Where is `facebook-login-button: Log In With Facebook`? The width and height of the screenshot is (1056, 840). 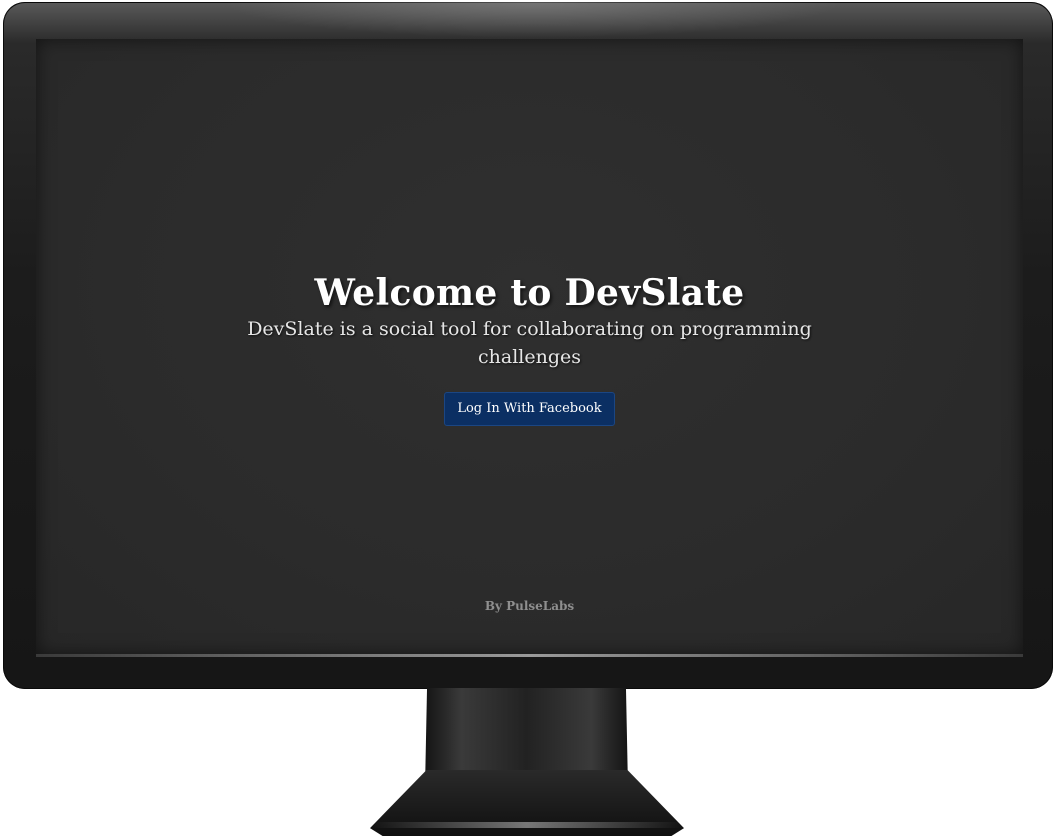 facebook-login-button: Log In With Facebook is located at coordinates (529, 409).